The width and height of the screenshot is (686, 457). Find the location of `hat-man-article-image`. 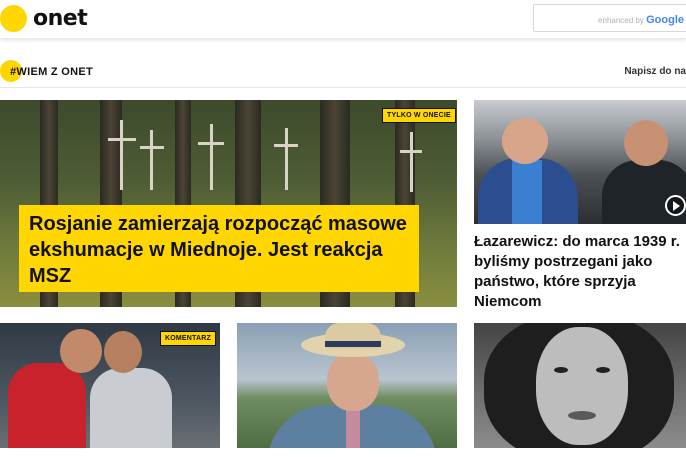

hat-man-article-image is located at coordinates (347, 385).